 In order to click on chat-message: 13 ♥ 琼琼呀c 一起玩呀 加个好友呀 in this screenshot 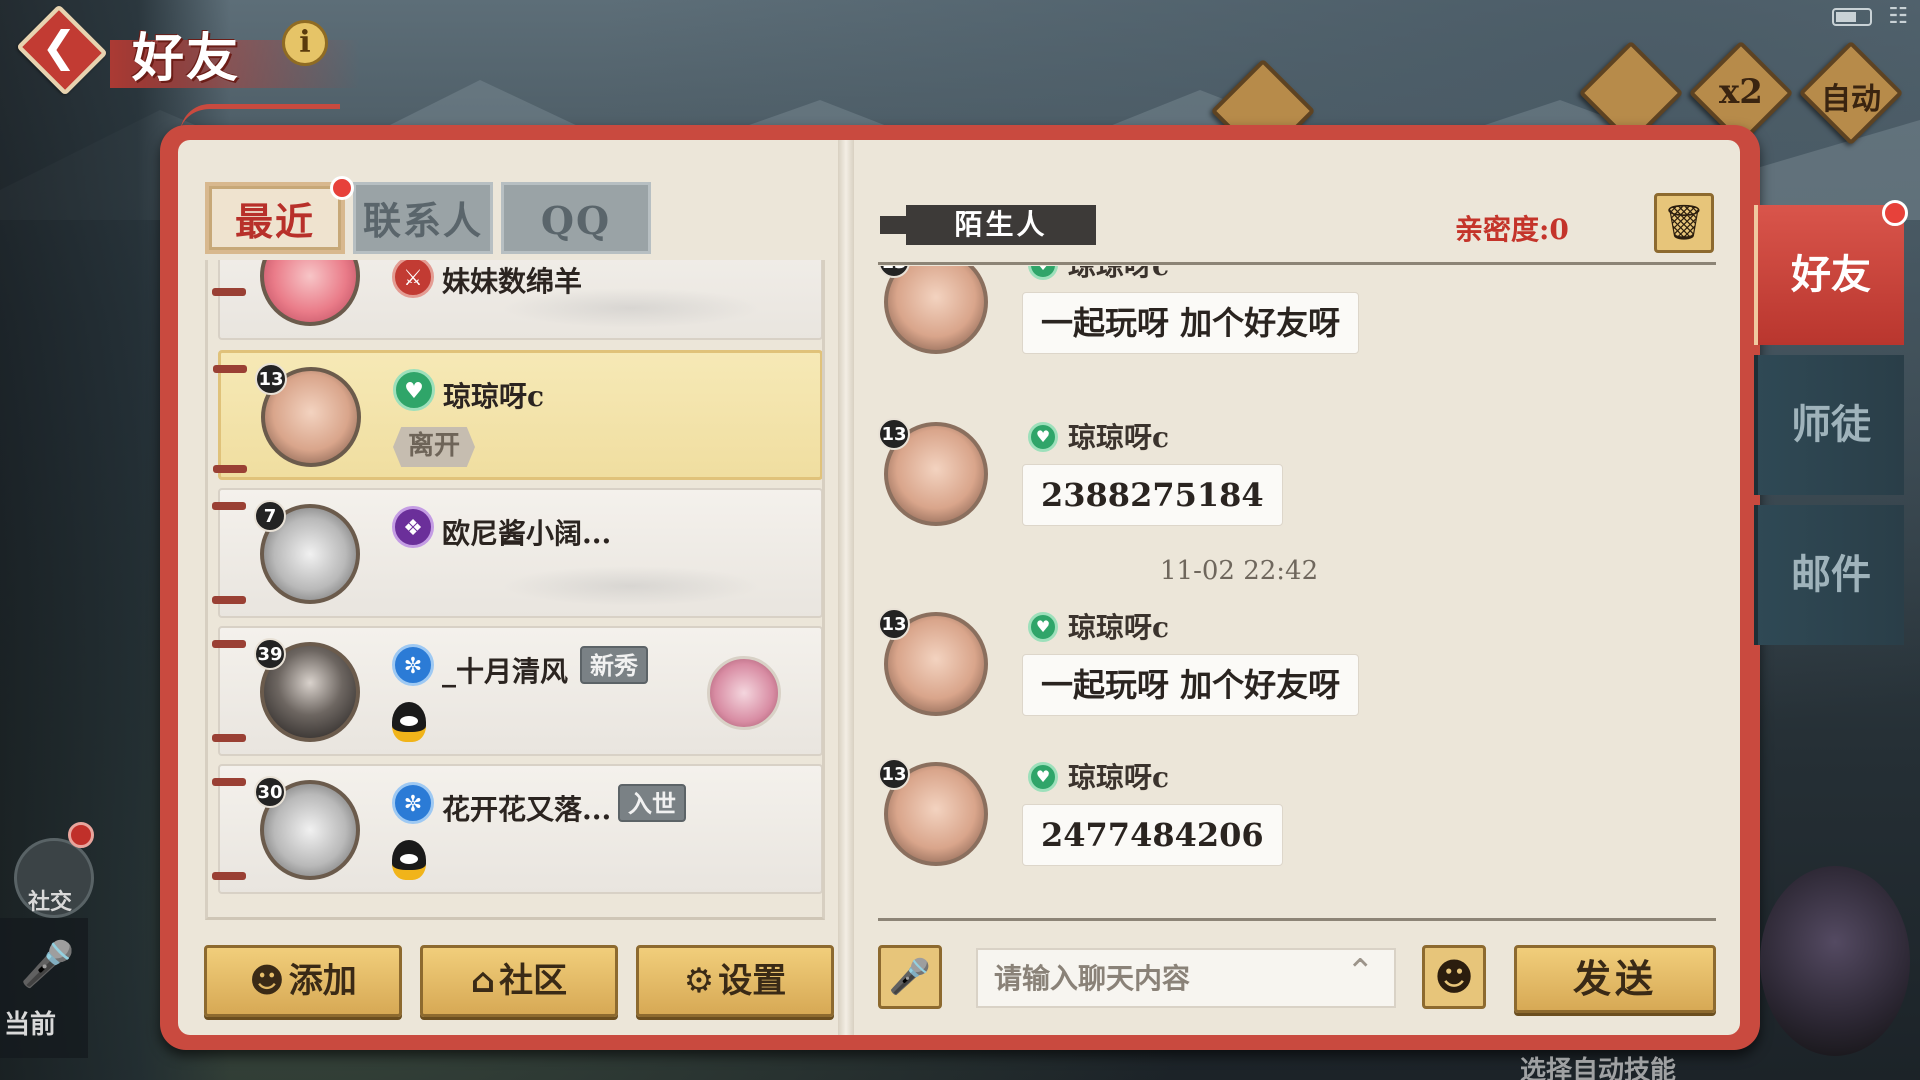, I will do `click(1297, 674)`.